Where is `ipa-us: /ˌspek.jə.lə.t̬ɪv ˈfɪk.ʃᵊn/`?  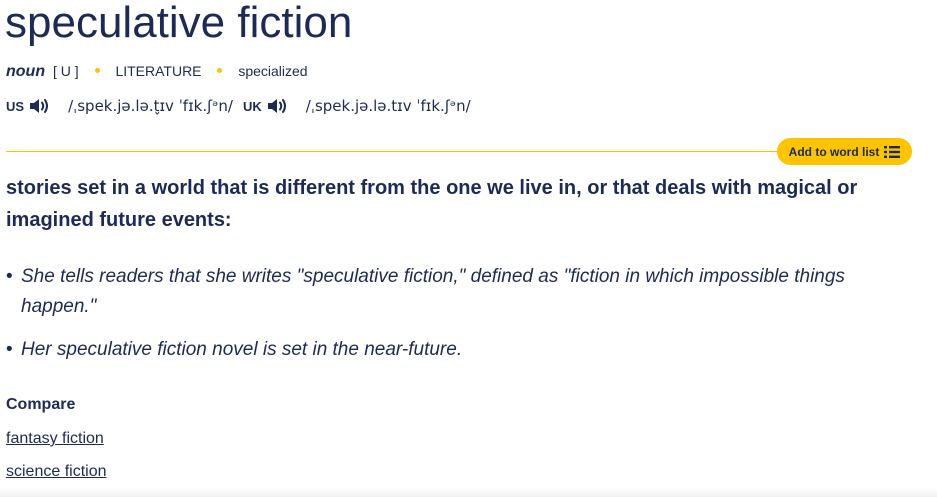 ipa-us: /ˌspek.jə.lə.t̬ɪv ˈfɪk.ʃᵊn/ is located at coordinates (150, 106).